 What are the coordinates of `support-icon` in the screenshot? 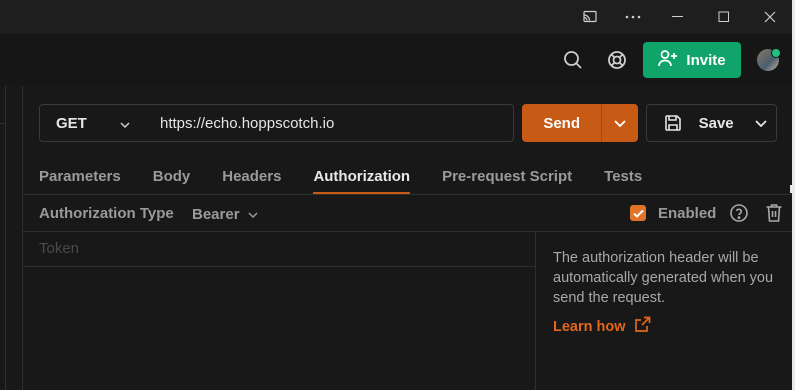 It's located at (617, 62).